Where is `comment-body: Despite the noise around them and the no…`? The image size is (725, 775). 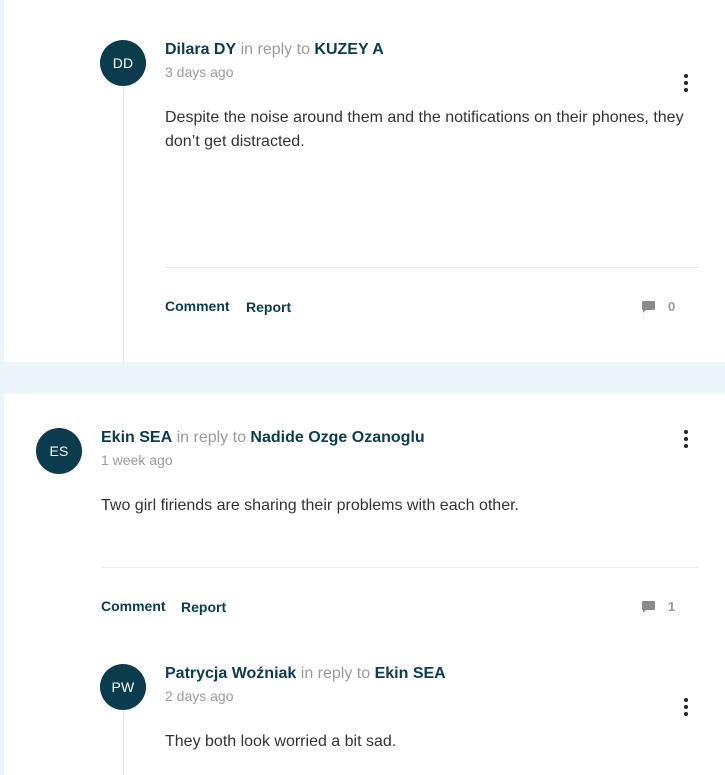
comment-body: Despite the noise around them and the no… is located at coordinates (424, 129).